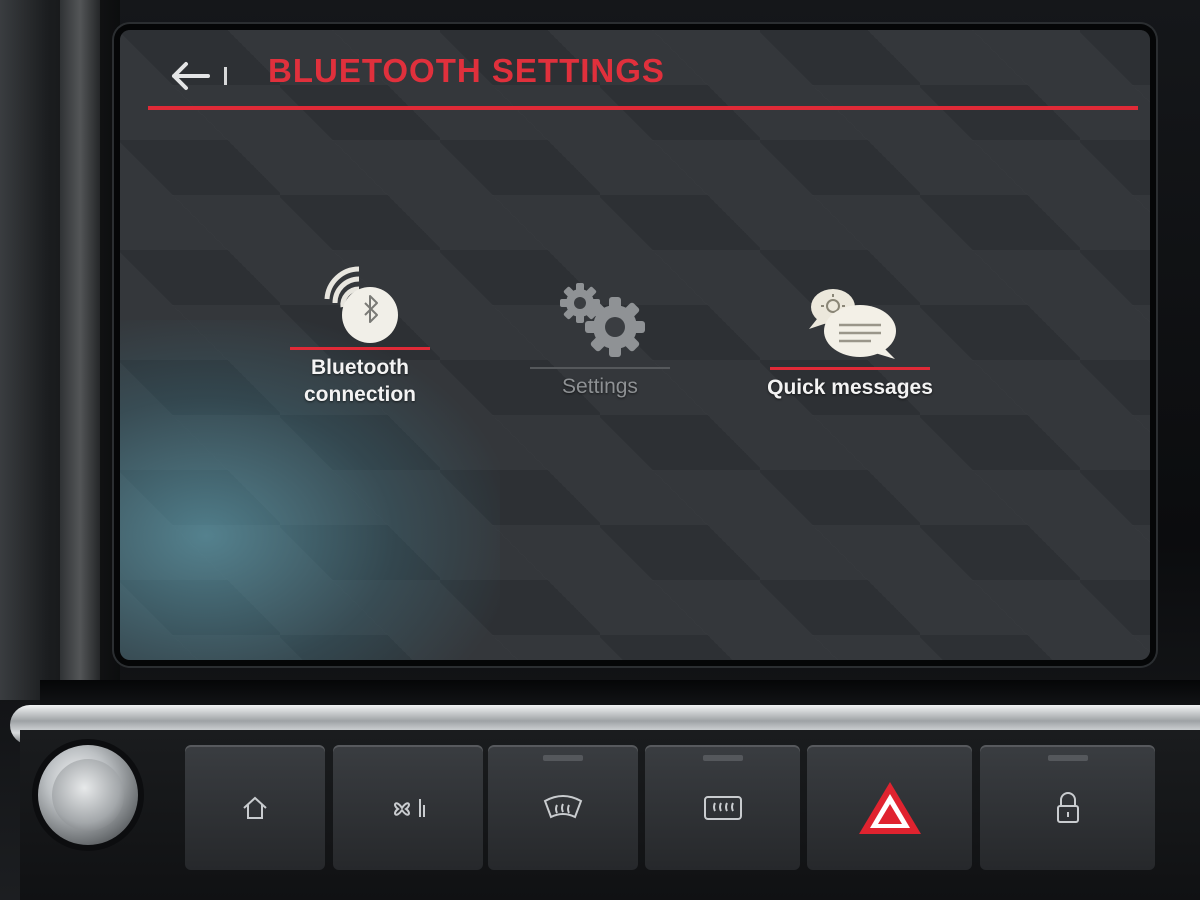  I want to click on knob-cap, so click(88, 795).